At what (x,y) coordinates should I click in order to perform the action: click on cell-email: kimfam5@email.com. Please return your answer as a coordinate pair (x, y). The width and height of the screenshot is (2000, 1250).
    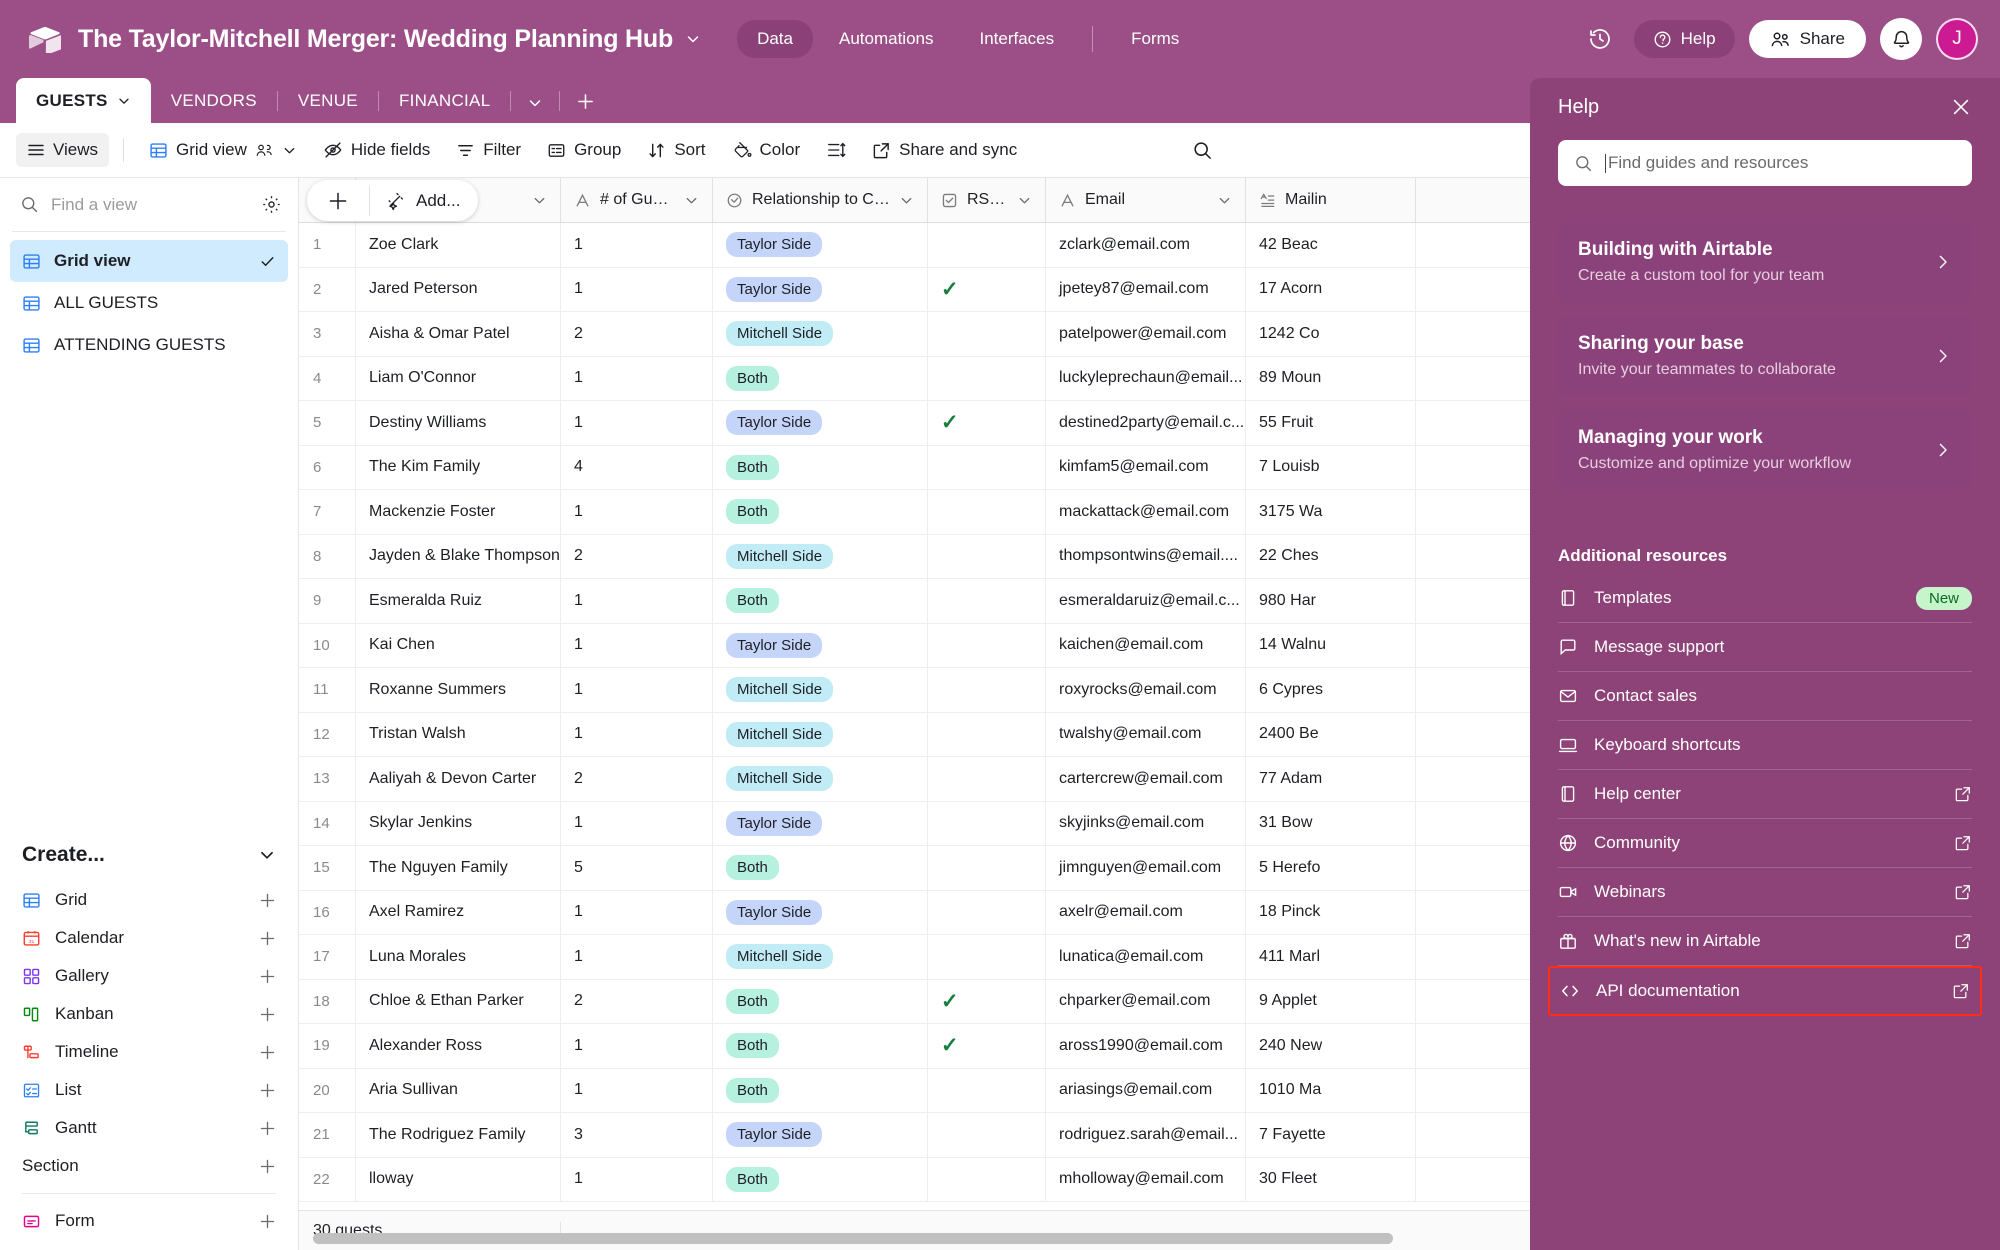
    Looking at the image, I should click on (1146, 467).